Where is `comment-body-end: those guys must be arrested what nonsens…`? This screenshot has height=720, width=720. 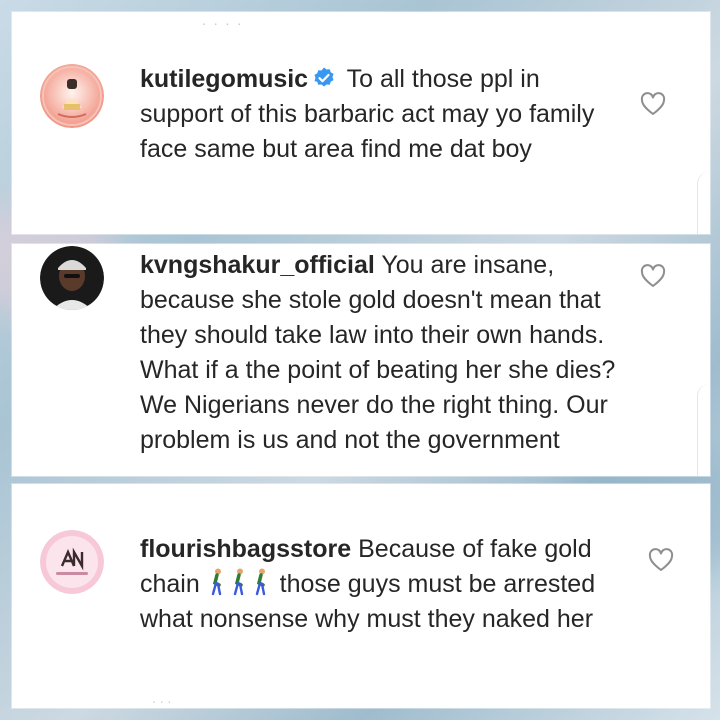 comment-body-end: those guys must be arrested what nonsens… is located at coordinates (368, 601).